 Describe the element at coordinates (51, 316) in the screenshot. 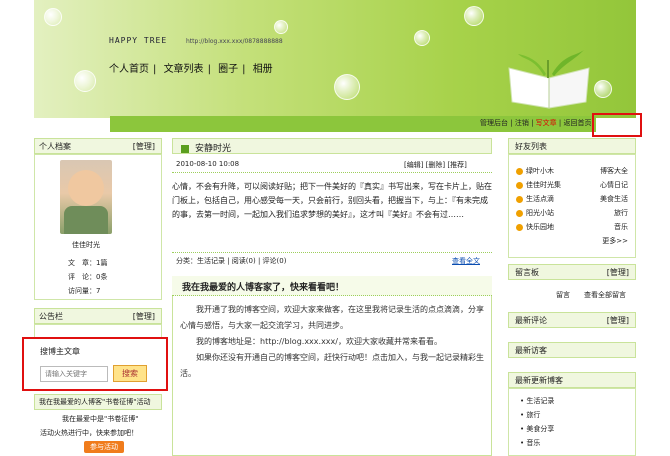

I see `notice-header-title: 公告栏` at that location.